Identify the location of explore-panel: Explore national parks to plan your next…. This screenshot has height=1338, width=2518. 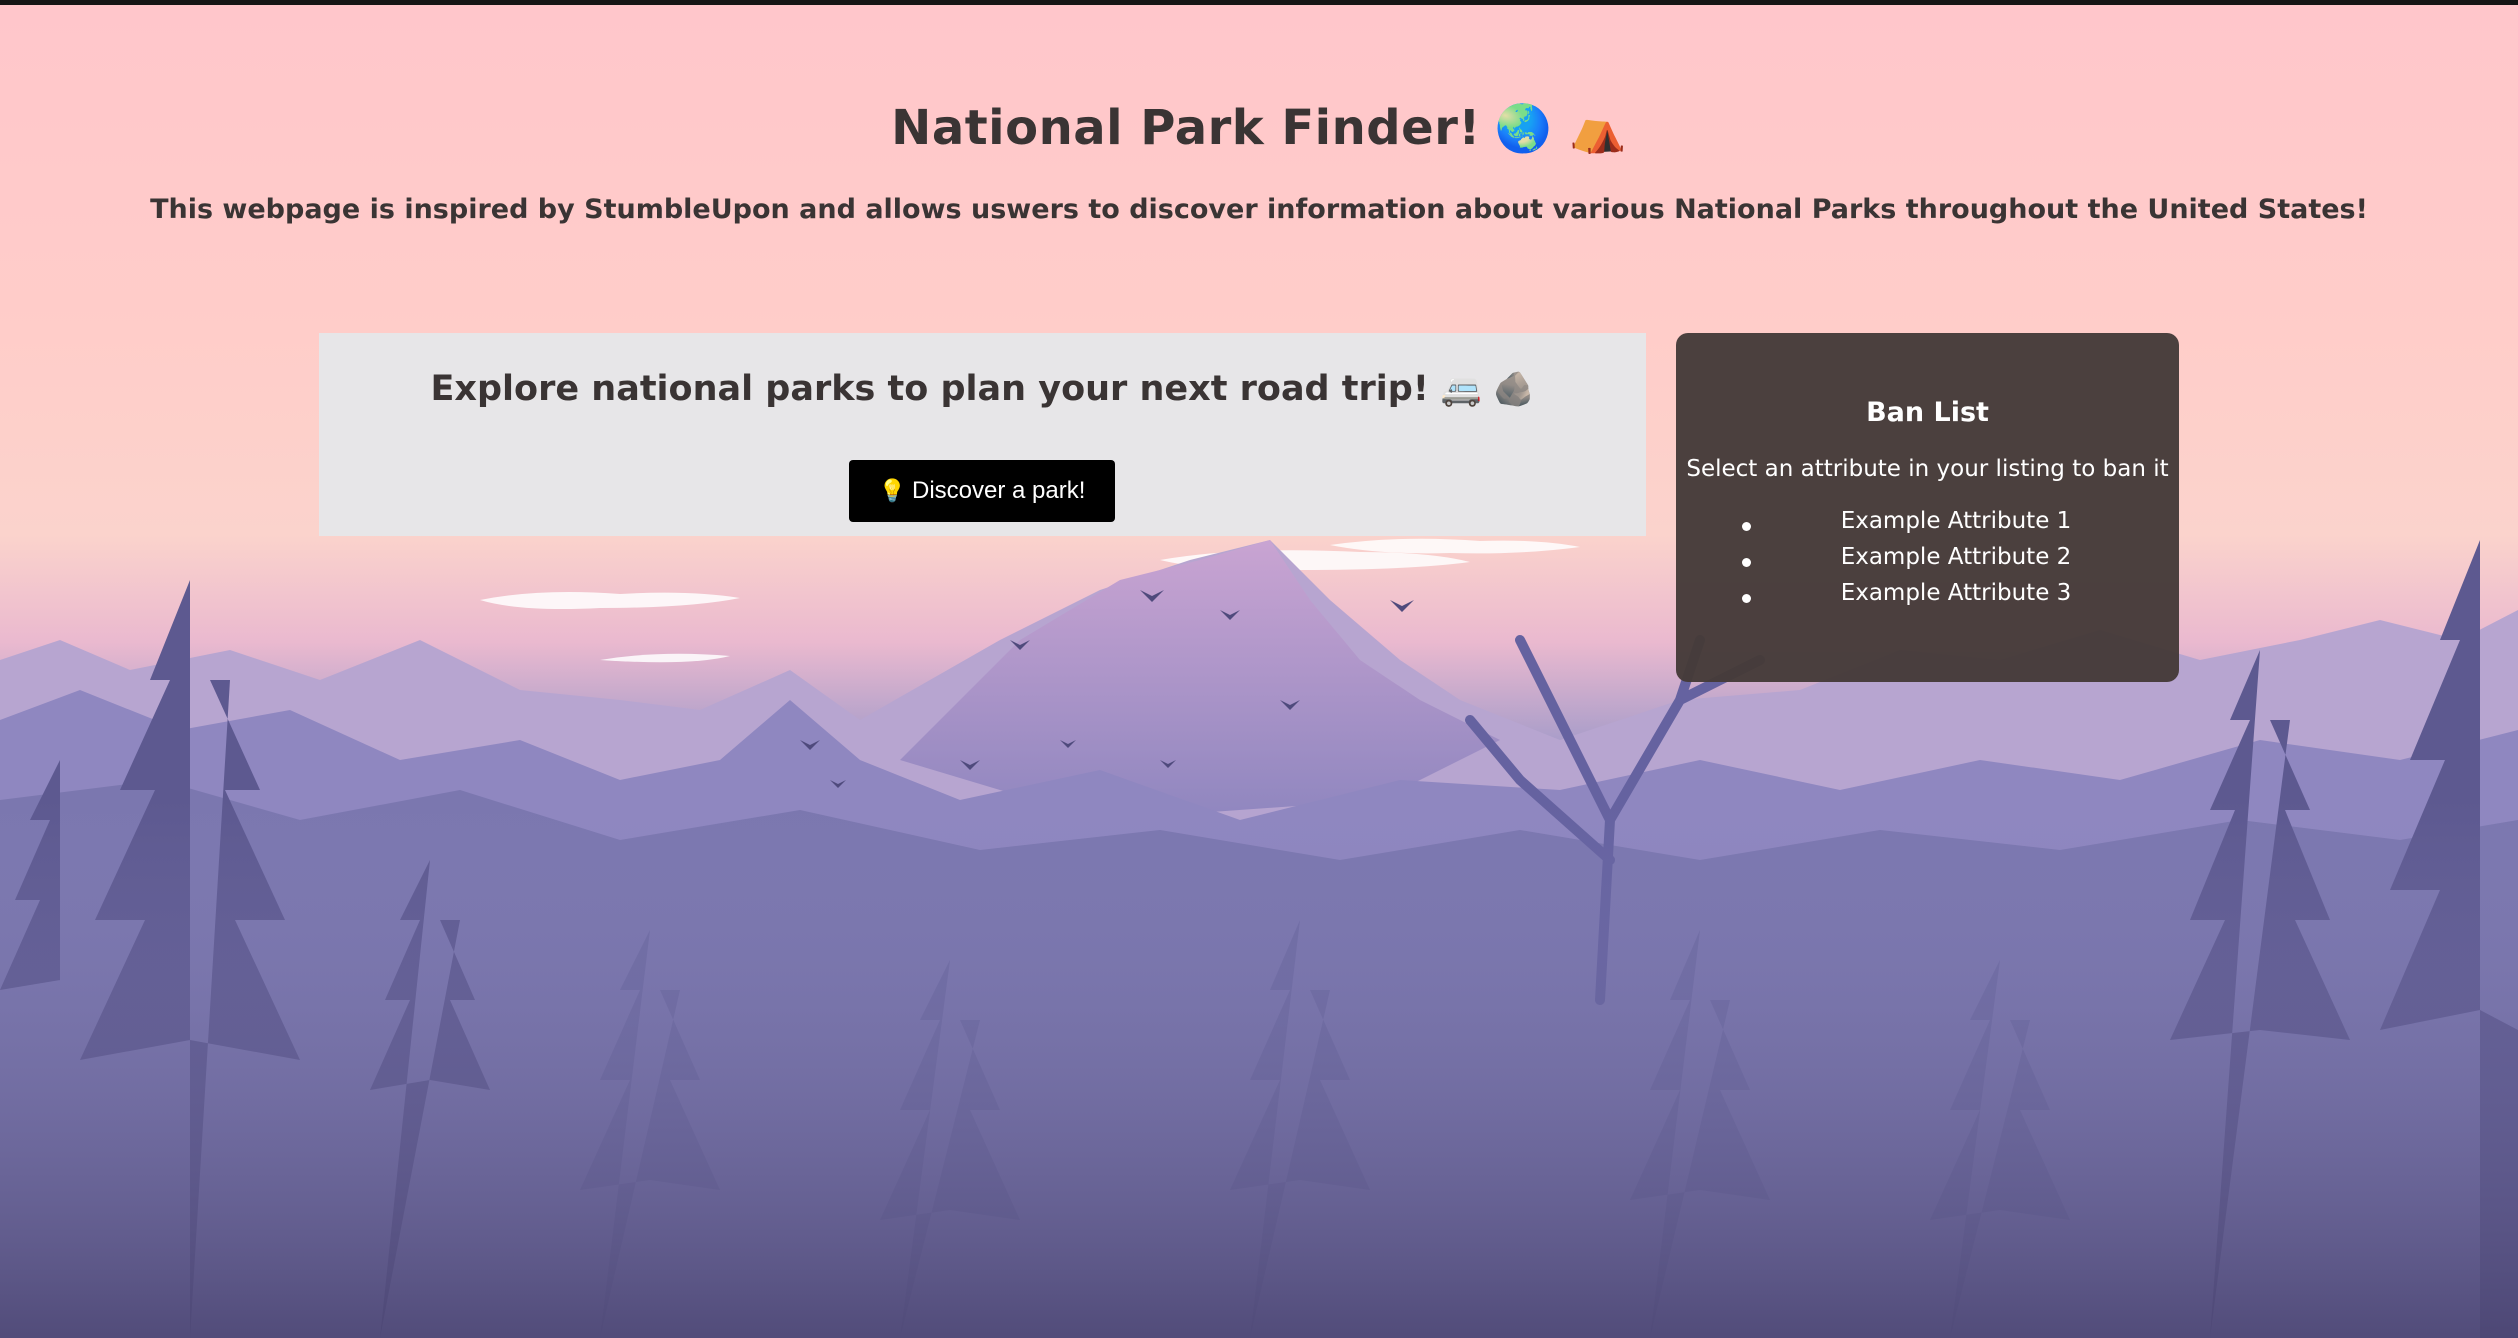
(982, 434).